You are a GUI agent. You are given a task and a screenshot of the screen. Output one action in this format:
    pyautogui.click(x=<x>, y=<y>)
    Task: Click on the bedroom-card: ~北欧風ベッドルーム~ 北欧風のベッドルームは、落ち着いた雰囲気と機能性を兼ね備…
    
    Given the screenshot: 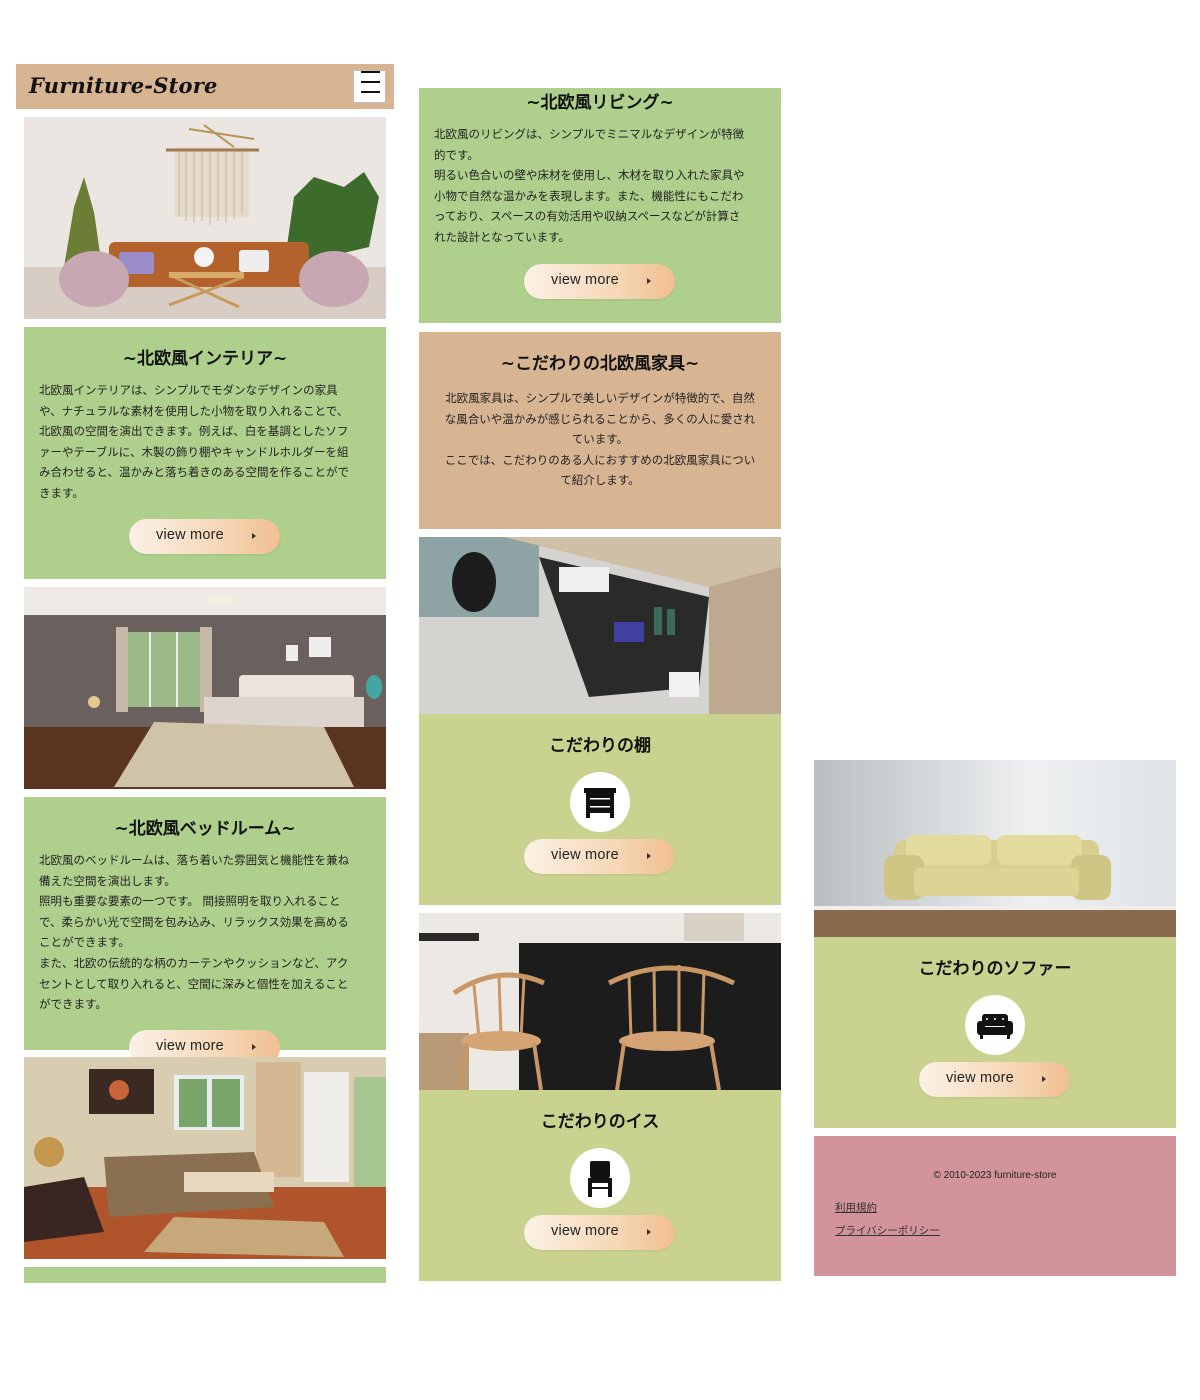 What is the action you would take?
    pyautogui.click(x=205, y=931)
    